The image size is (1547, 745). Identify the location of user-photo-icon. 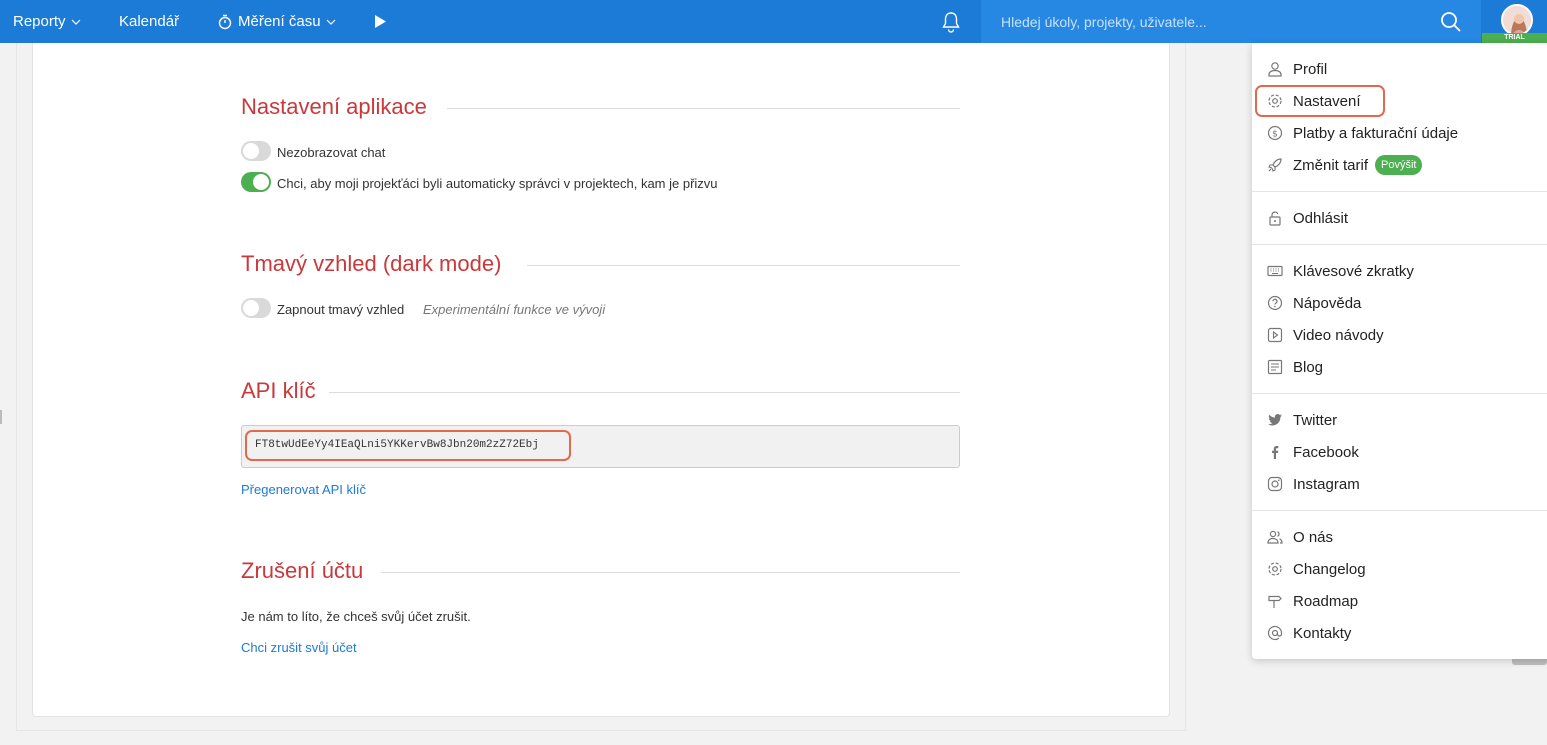
(1517, 20).